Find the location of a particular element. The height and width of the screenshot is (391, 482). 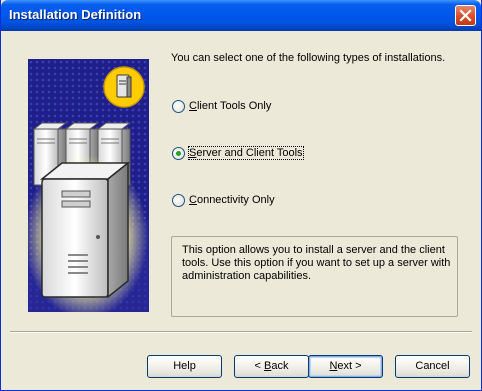

close-button is located at coordinates (465, 15).